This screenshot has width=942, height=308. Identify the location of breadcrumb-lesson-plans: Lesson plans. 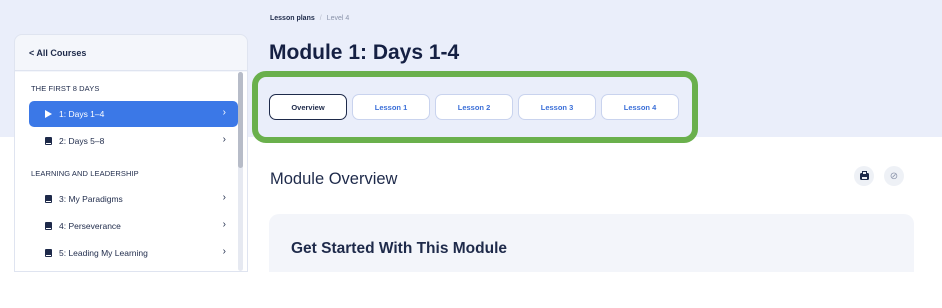
(292, 18).